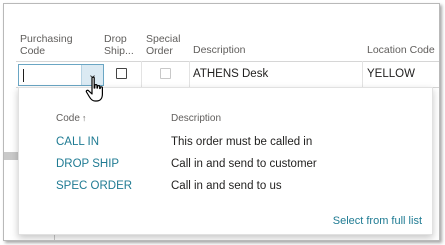 The height and width of the screenshot is (245, 445). What do you see at coordinates (391, 74) in the screenshot?
I see `location-code-cell: YELLOW` at bounding box center [391, 74].